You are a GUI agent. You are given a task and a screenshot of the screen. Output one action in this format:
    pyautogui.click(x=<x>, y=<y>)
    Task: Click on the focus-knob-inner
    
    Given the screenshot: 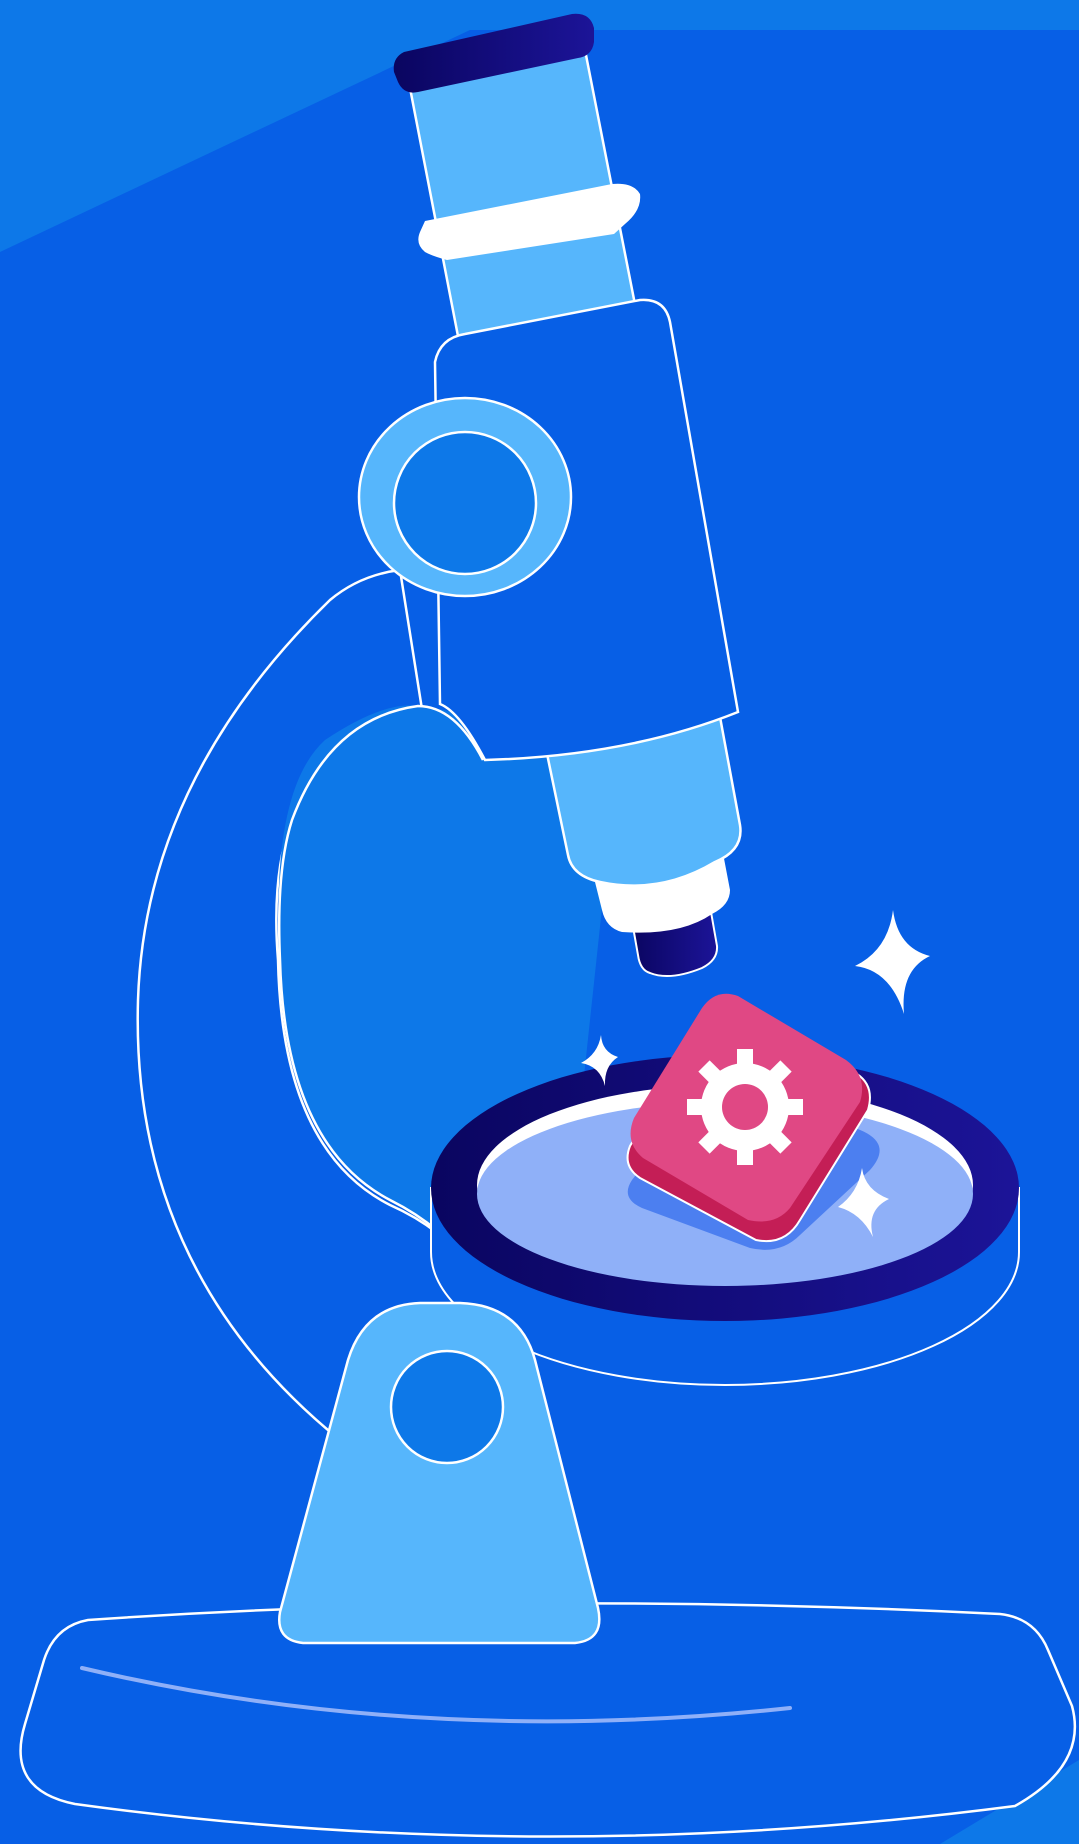 What is the action you would take?
    pyautogui.click(x=465, y=503)
    